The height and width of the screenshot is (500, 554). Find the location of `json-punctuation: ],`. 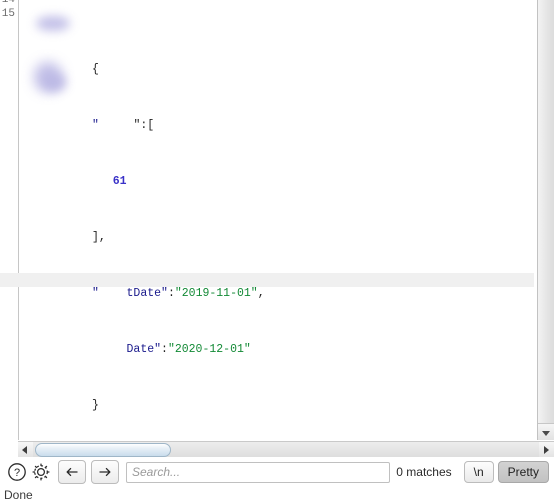

json-punctuation: ], is located at coordinates (99, 237).